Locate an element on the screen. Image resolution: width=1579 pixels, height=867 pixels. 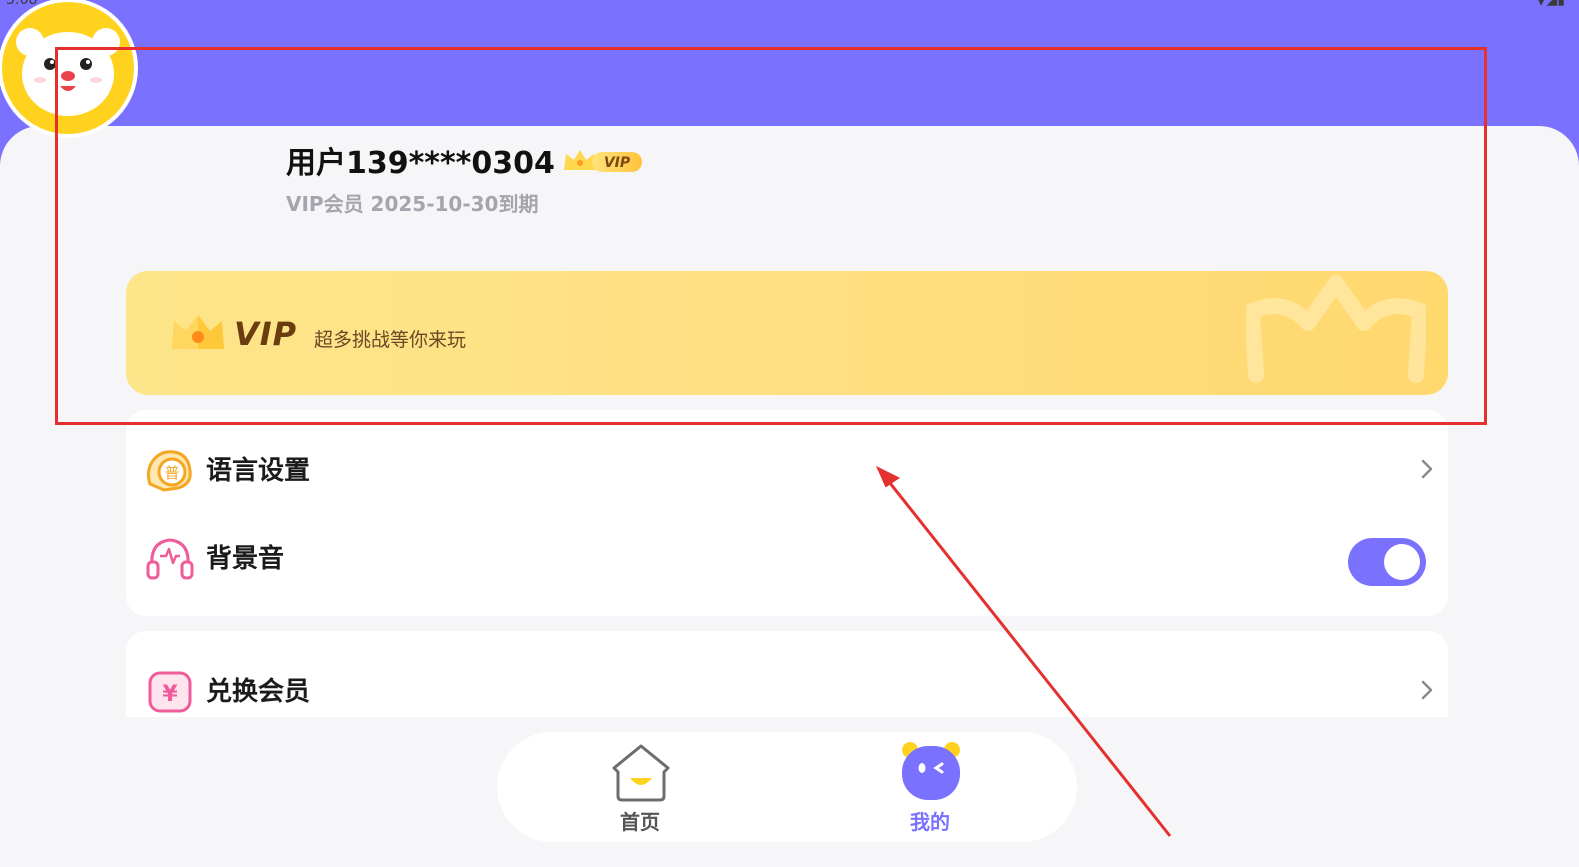
bear-avatar-icon is located at coordinates (68, 68).